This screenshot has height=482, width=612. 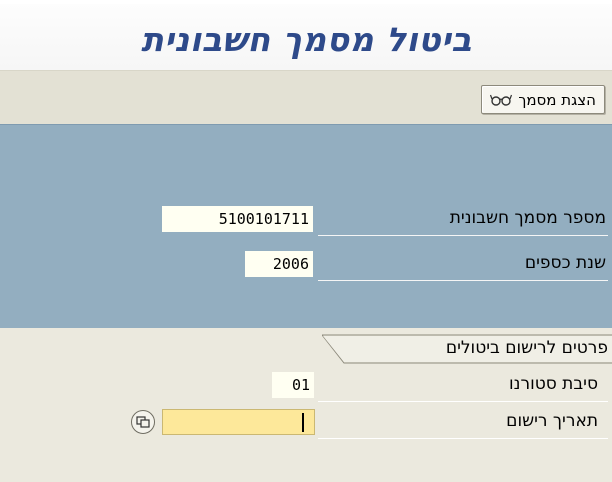 What do you see at coordinates (293, 385) in the screenshot?
I see `reversal-reason-field: 01` at bounding box center [293, 385].